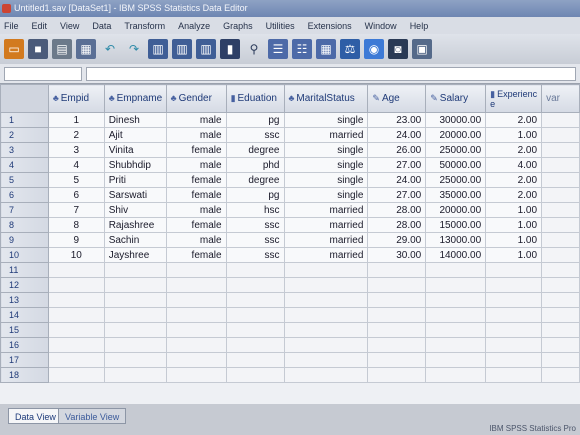  What do you see at coordinates (101, 26) in the screenshot?
I see `menu-data: Data` at bounding box center [101, 26].